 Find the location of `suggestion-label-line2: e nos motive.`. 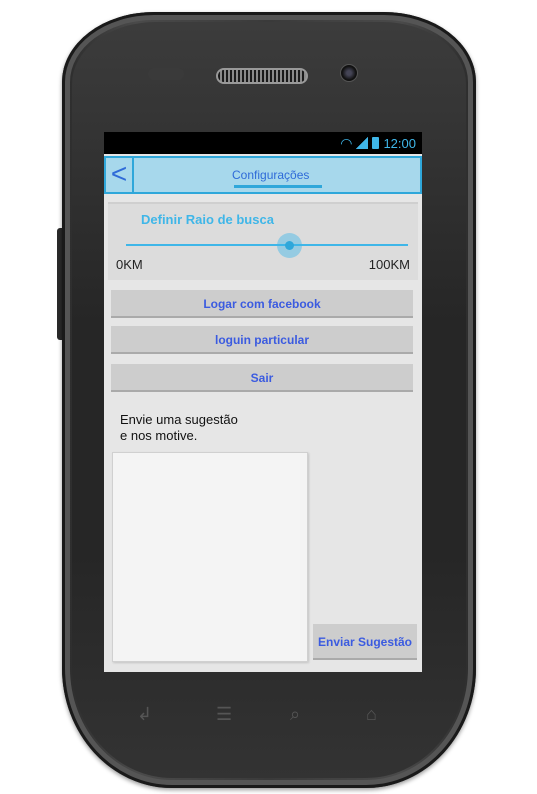

suggestion-label-line2: e nos motive. is located at coordinates (159, 435).